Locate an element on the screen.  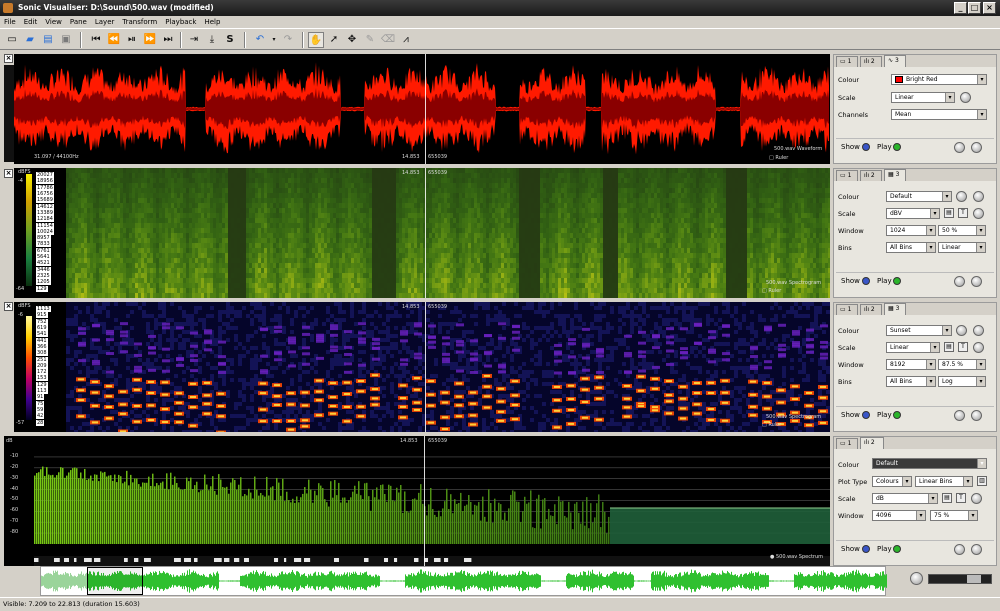
menu-view: View is located at coordinates (53, 22).